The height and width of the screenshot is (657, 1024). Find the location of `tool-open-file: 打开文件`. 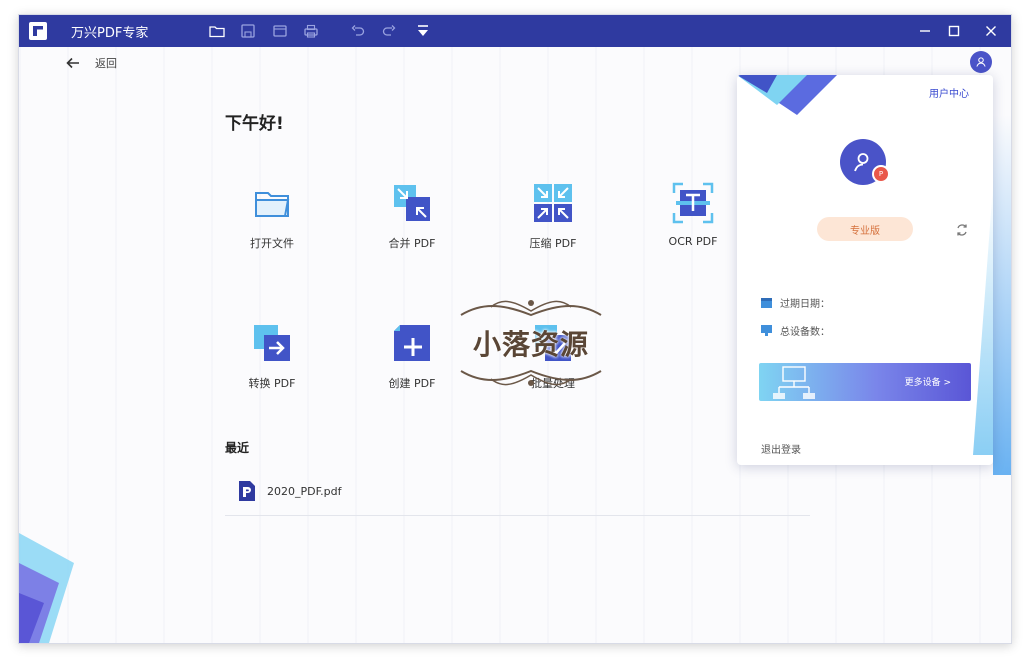

tool-open-file: 打开文件 is located at coordinates (272, 216).